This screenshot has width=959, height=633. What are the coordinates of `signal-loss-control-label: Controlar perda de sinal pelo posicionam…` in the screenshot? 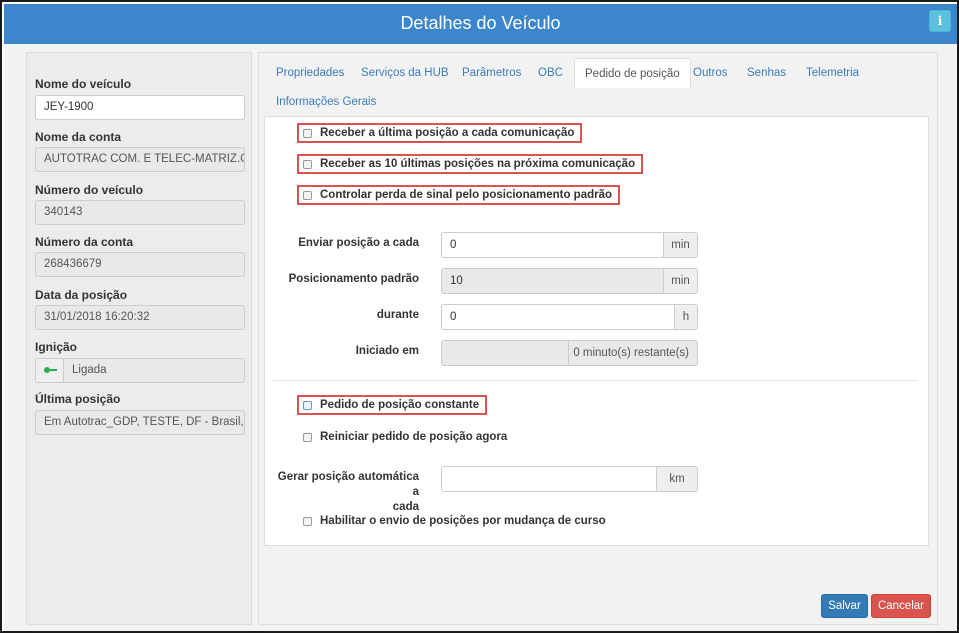 It's located at (466, 195).